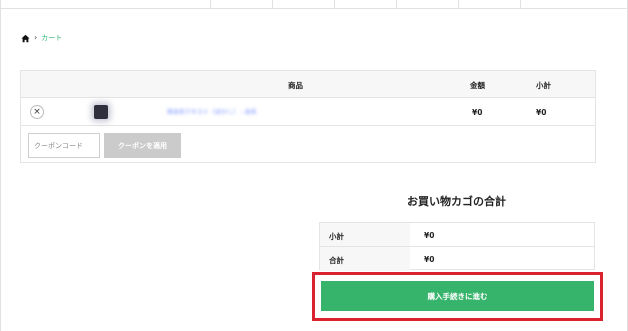 Image resolution: width=628 pixels, height=331 pixels. Describe the element at coordinates (456, 201) in the screenshot. I see `cart-totals-title: お買い物カゴの合計` at that location.